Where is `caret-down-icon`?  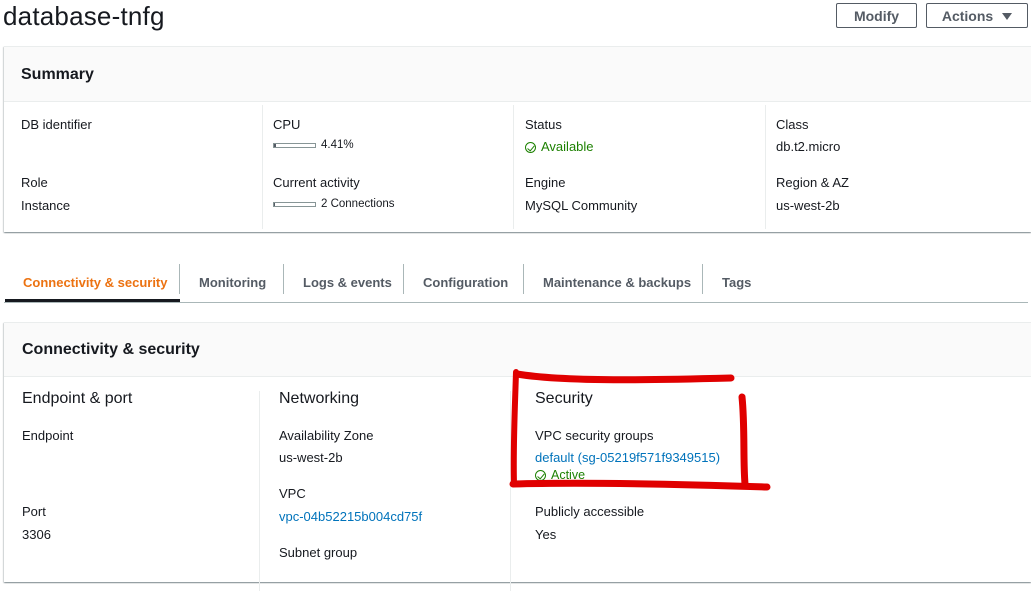
caret-down-icon is located at coordinates (1007, 16).